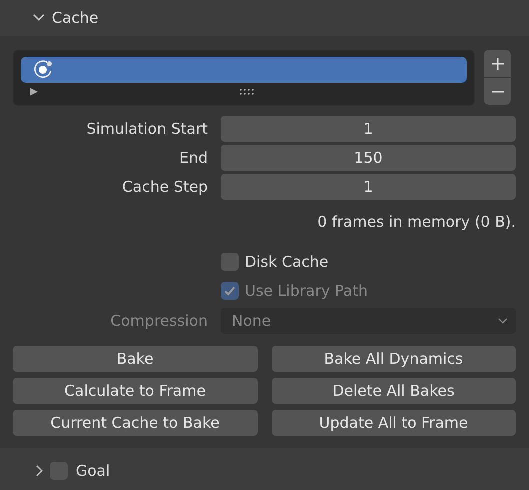  What do you see at coordinates (135, 423) in the screenshot?
I see `action-button: Current Cache to Bake` at bounding box center [135, 423].